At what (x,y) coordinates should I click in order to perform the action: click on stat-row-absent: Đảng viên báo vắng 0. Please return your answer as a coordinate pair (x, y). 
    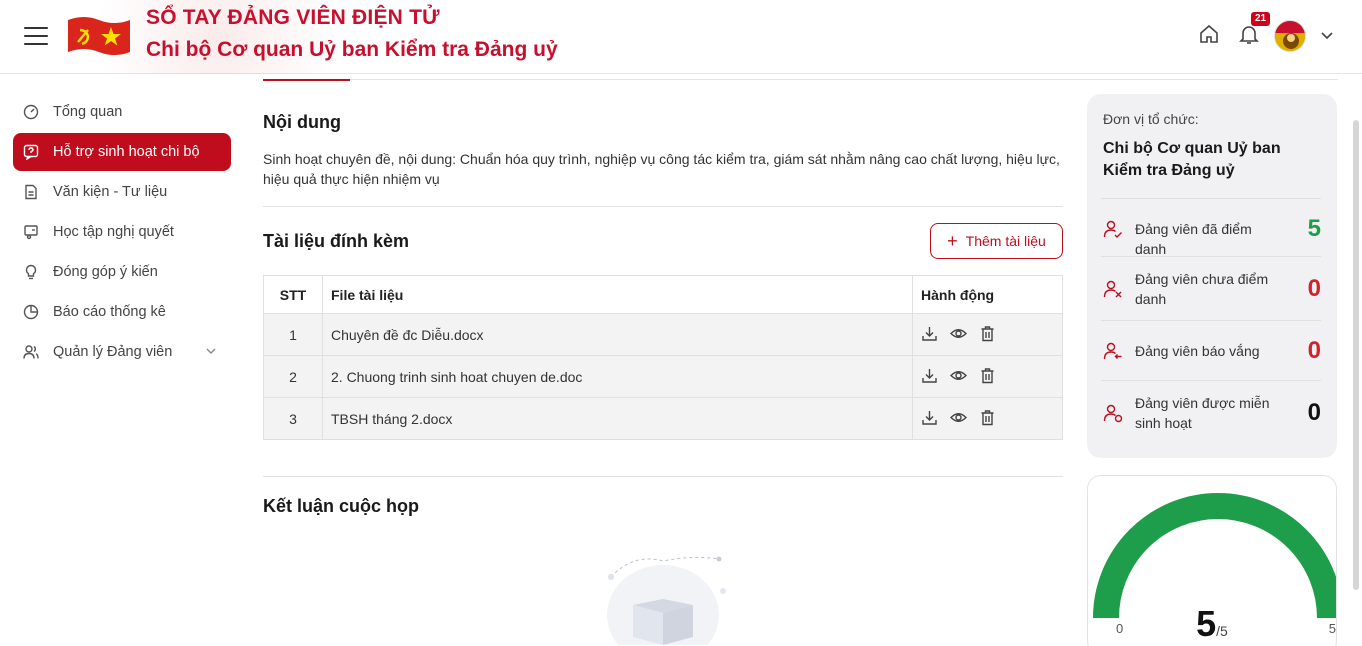
    Looking at the image, I should click on (1211, 350).